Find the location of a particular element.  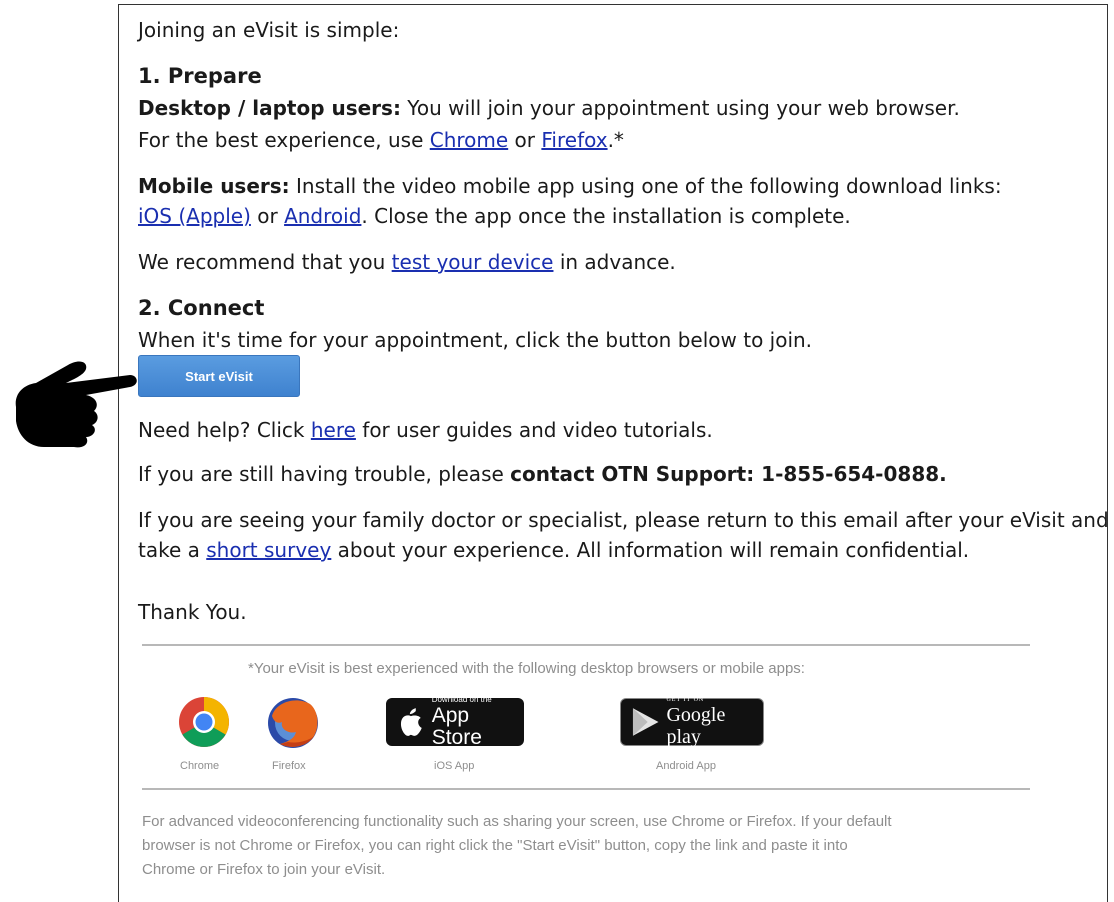

google-play-icon is located at coordinates (645, 722).